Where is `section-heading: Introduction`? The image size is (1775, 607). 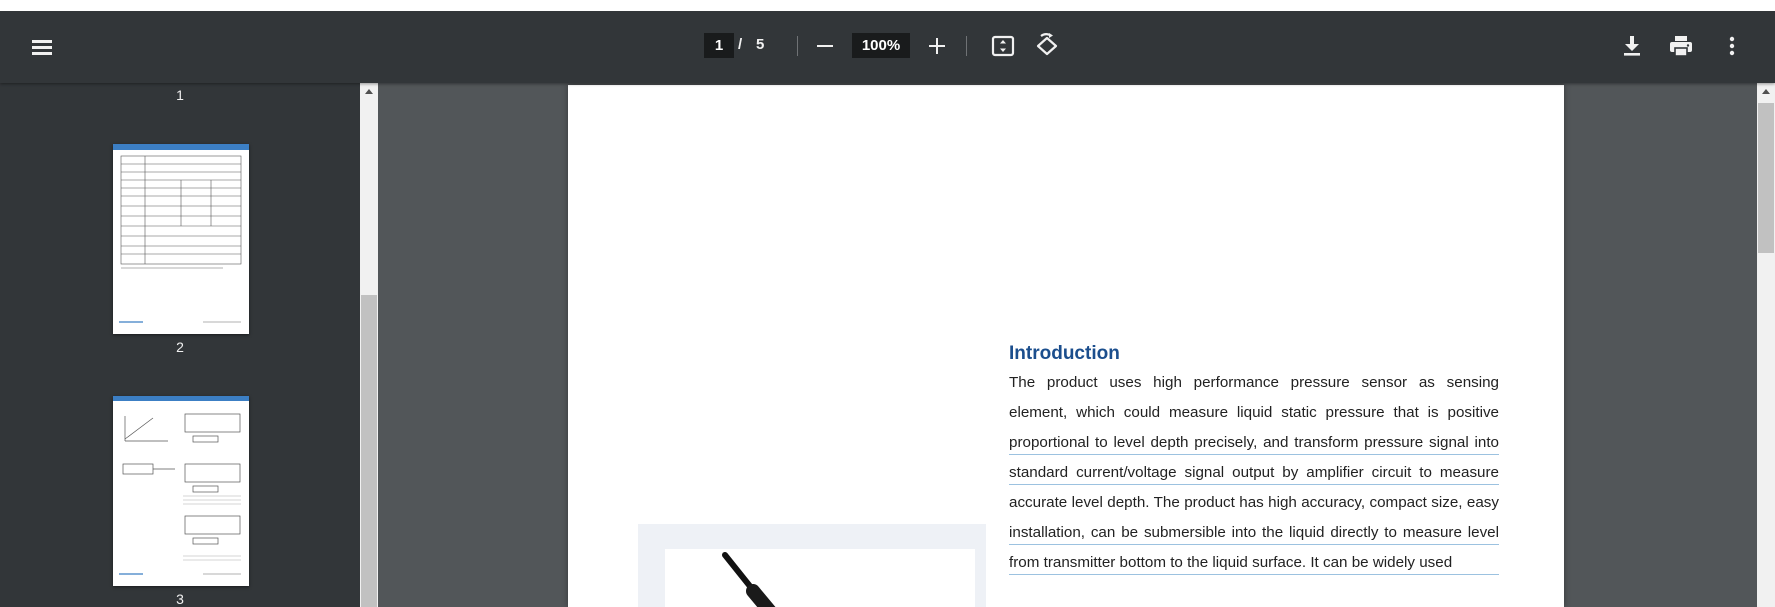 section-heading: Introduction is located at coordinates (1064, 353).